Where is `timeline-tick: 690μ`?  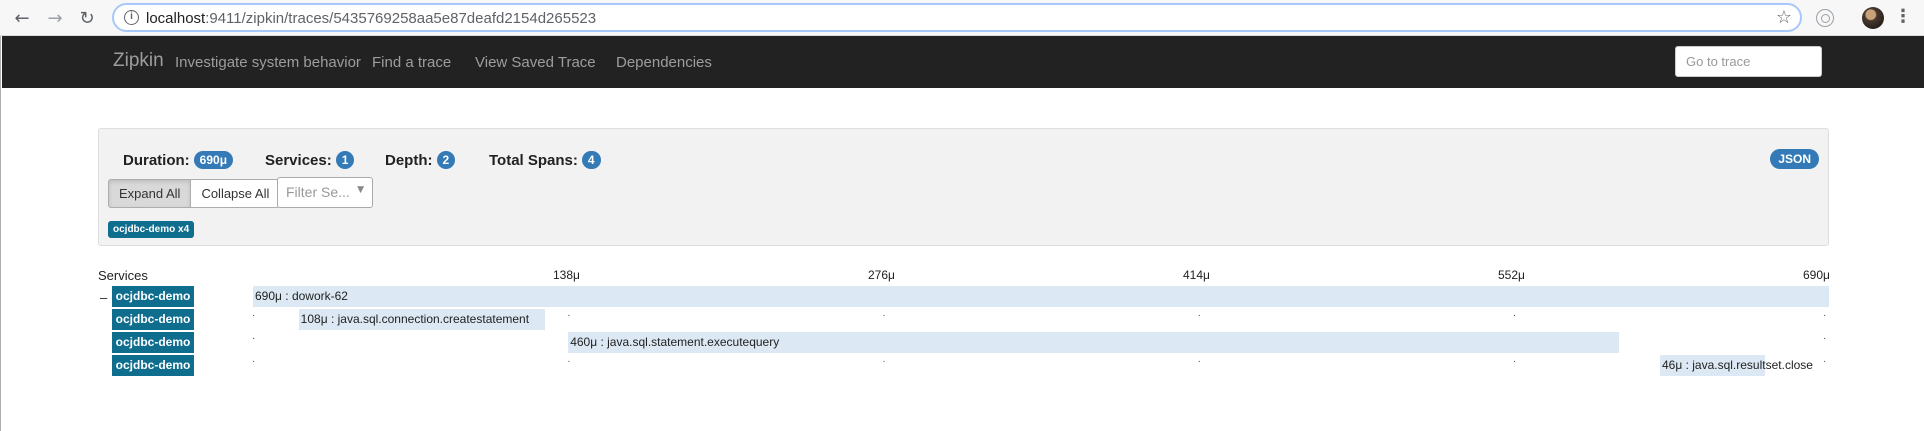 timeline-tick: 690μ is located at coordinates (1816, 275).